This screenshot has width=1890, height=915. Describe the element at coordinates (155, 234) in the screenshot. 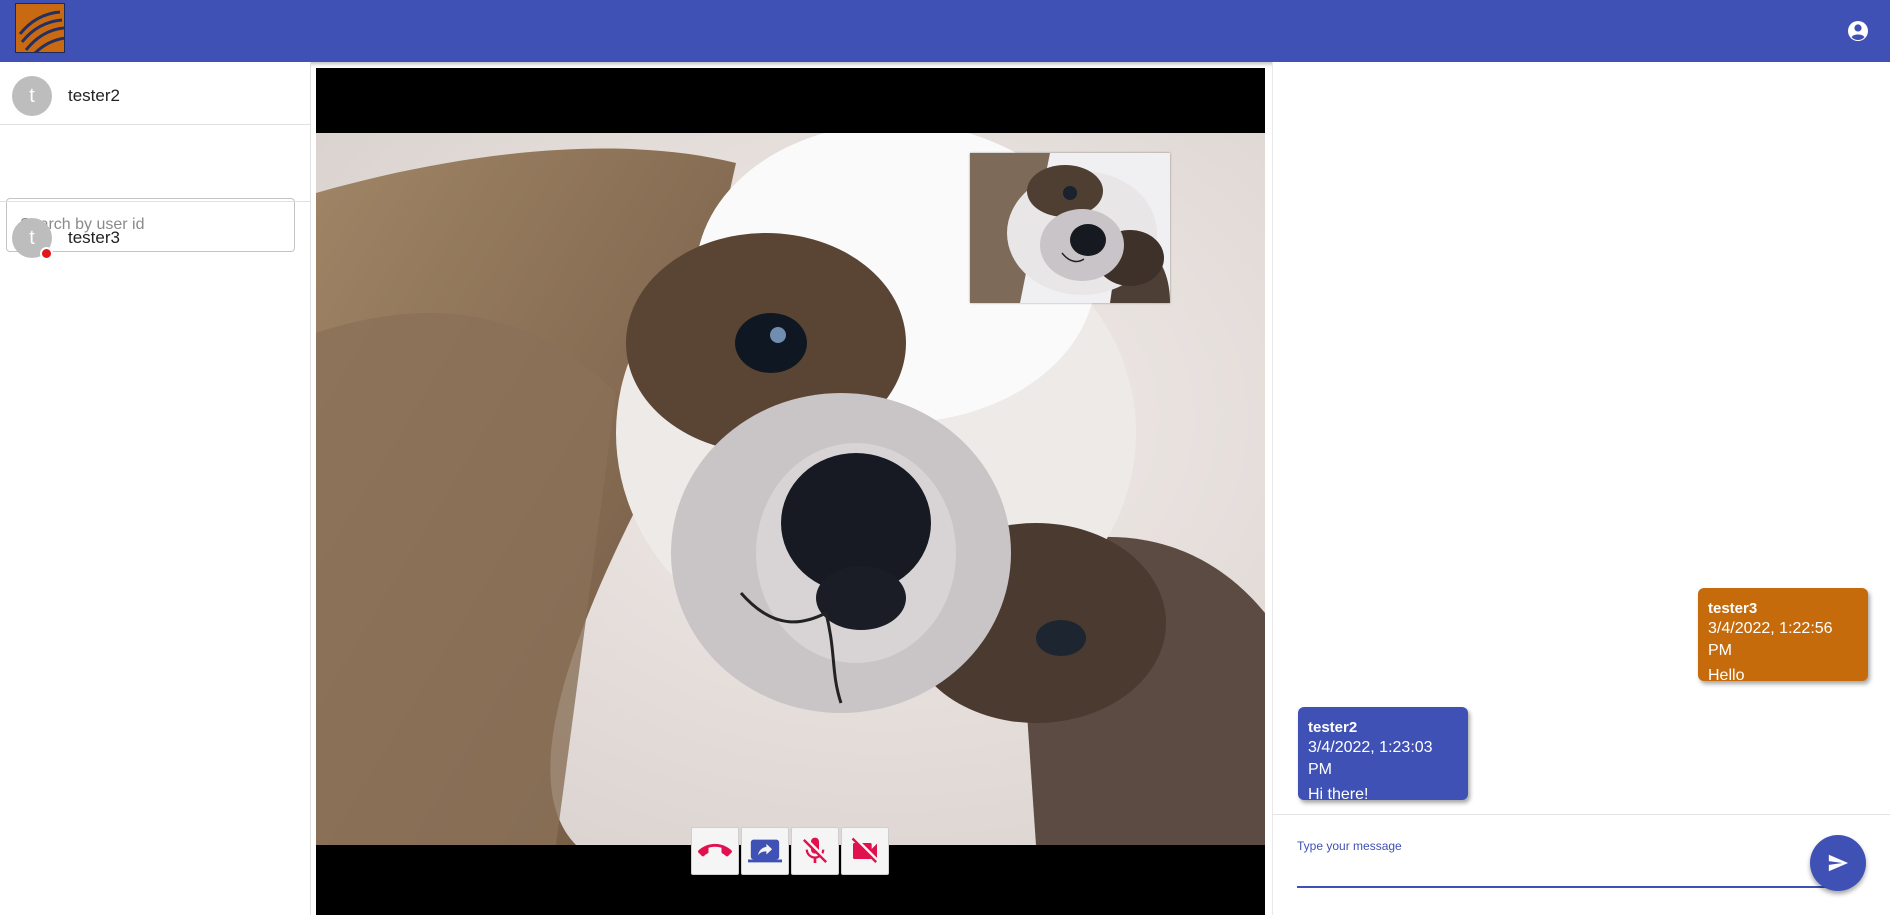

I see `contact-item-tester3: t tester3` at that location.